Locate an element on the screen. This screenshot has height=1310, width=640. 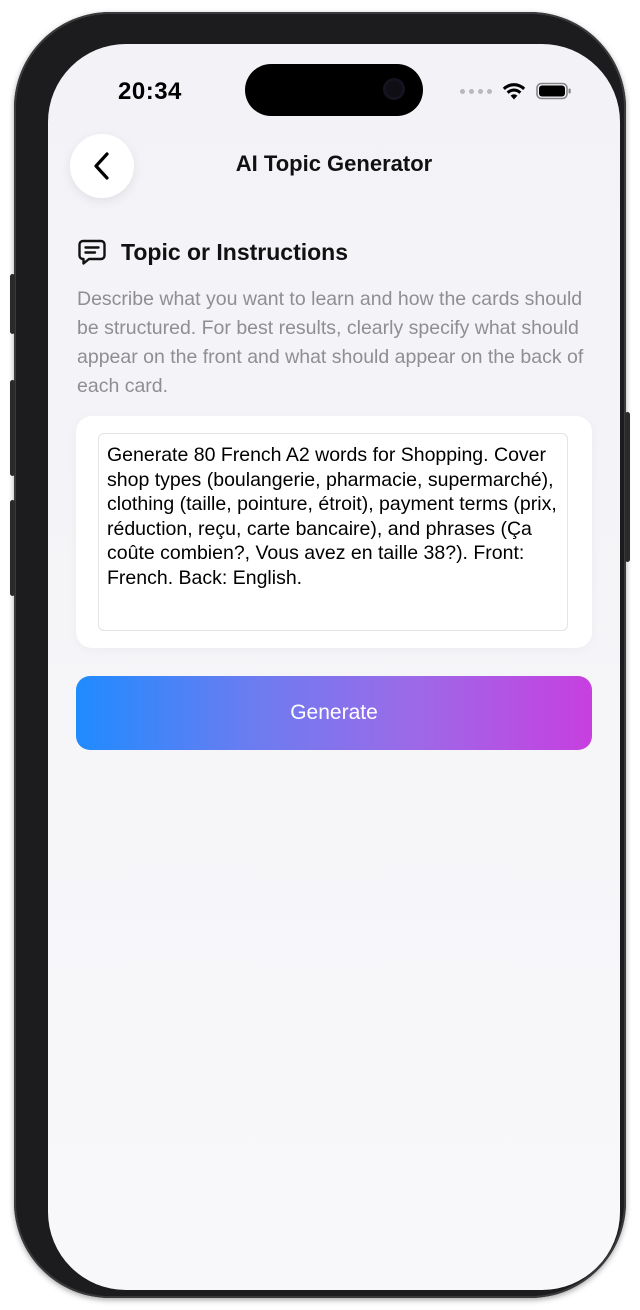
section-header: Topic or Instructions is located at coordinates (212, 252).